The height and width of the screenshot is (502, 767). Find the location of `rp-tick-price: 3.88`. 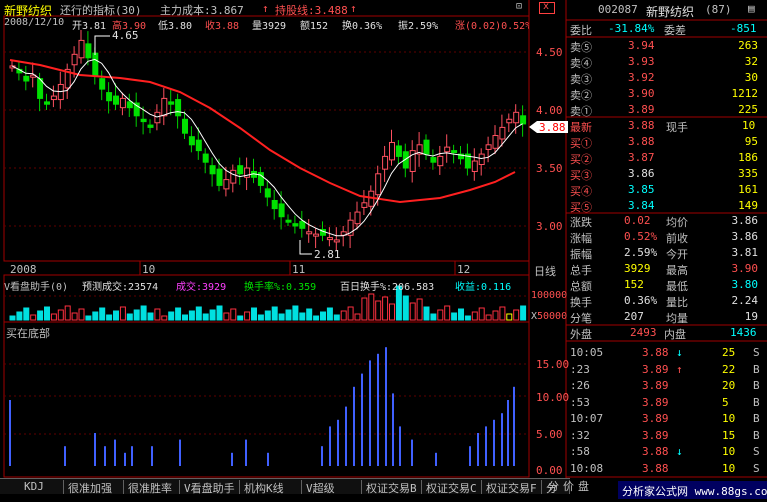

rp-tick-price: 3.88 is located at coordinates (655, 352).